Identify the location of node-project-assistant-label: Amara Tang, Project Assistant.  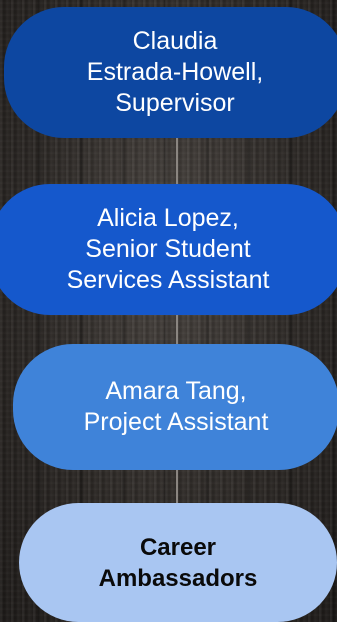
(176, 406).